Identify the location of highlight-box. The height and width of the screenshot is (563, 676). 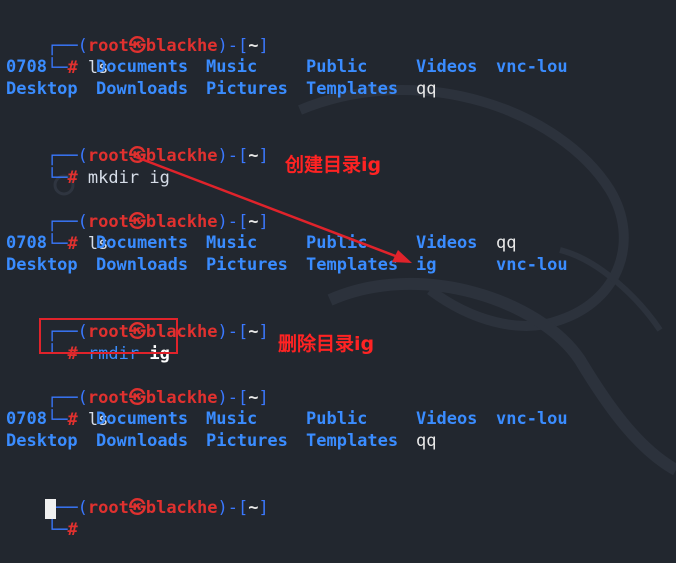
(108, 336).